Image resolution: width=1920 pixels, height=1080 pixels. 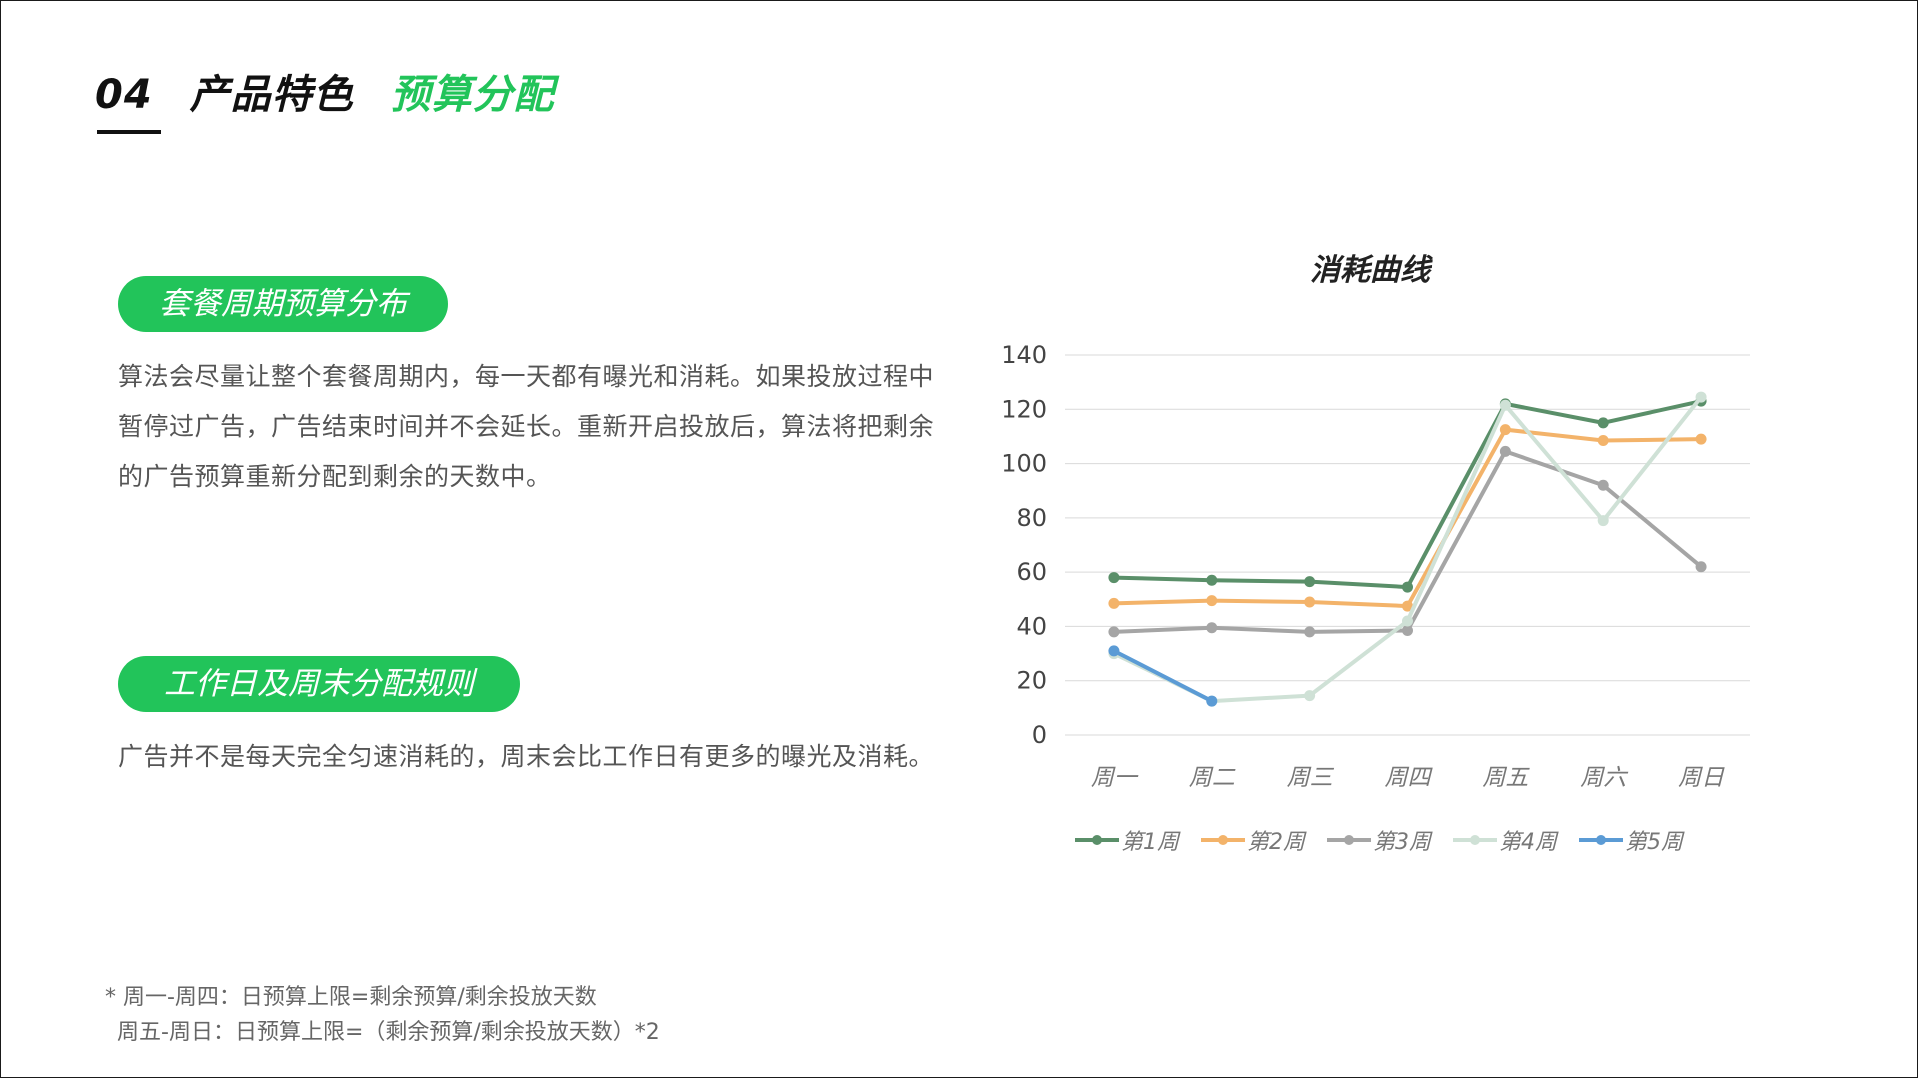 What do you see at coordinates (1212, 778) in the screenshot?
I see `x-tick-label-1: 周二` at bounding box center [1212, 778].